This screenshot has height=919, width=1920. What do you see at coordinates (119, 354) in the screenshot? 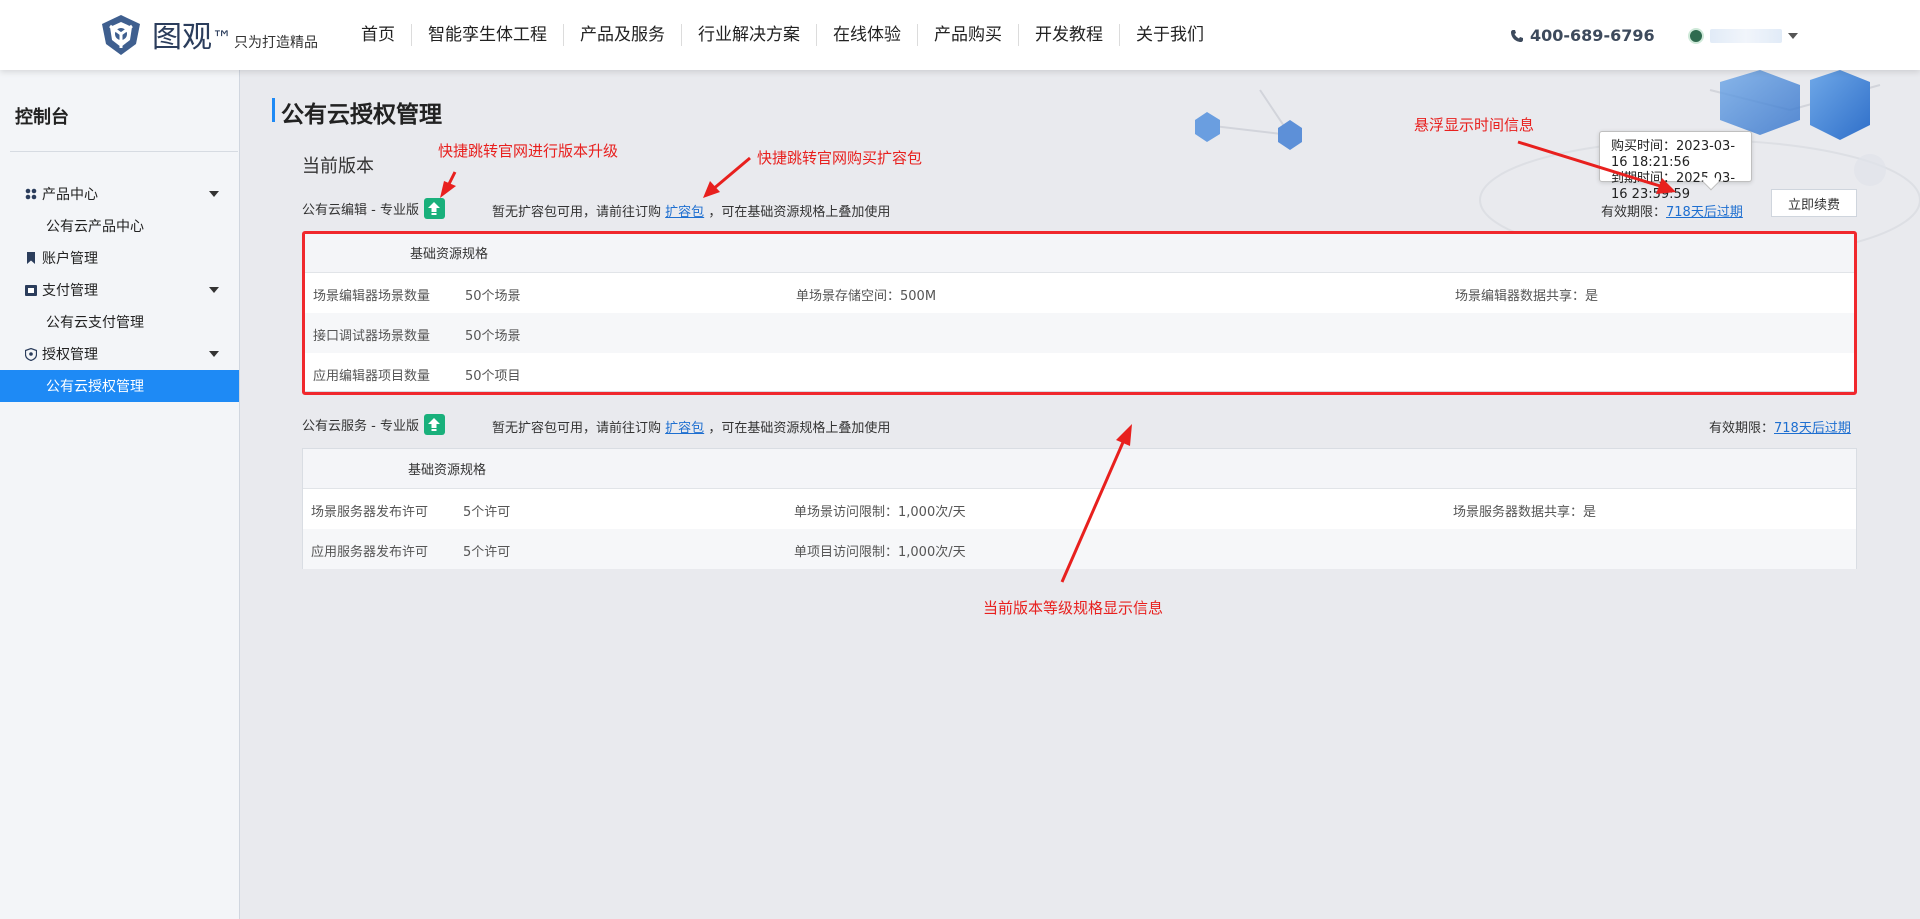
I see `sidebar-item-authorization: 授权管理` at bounding box center [119, 354].